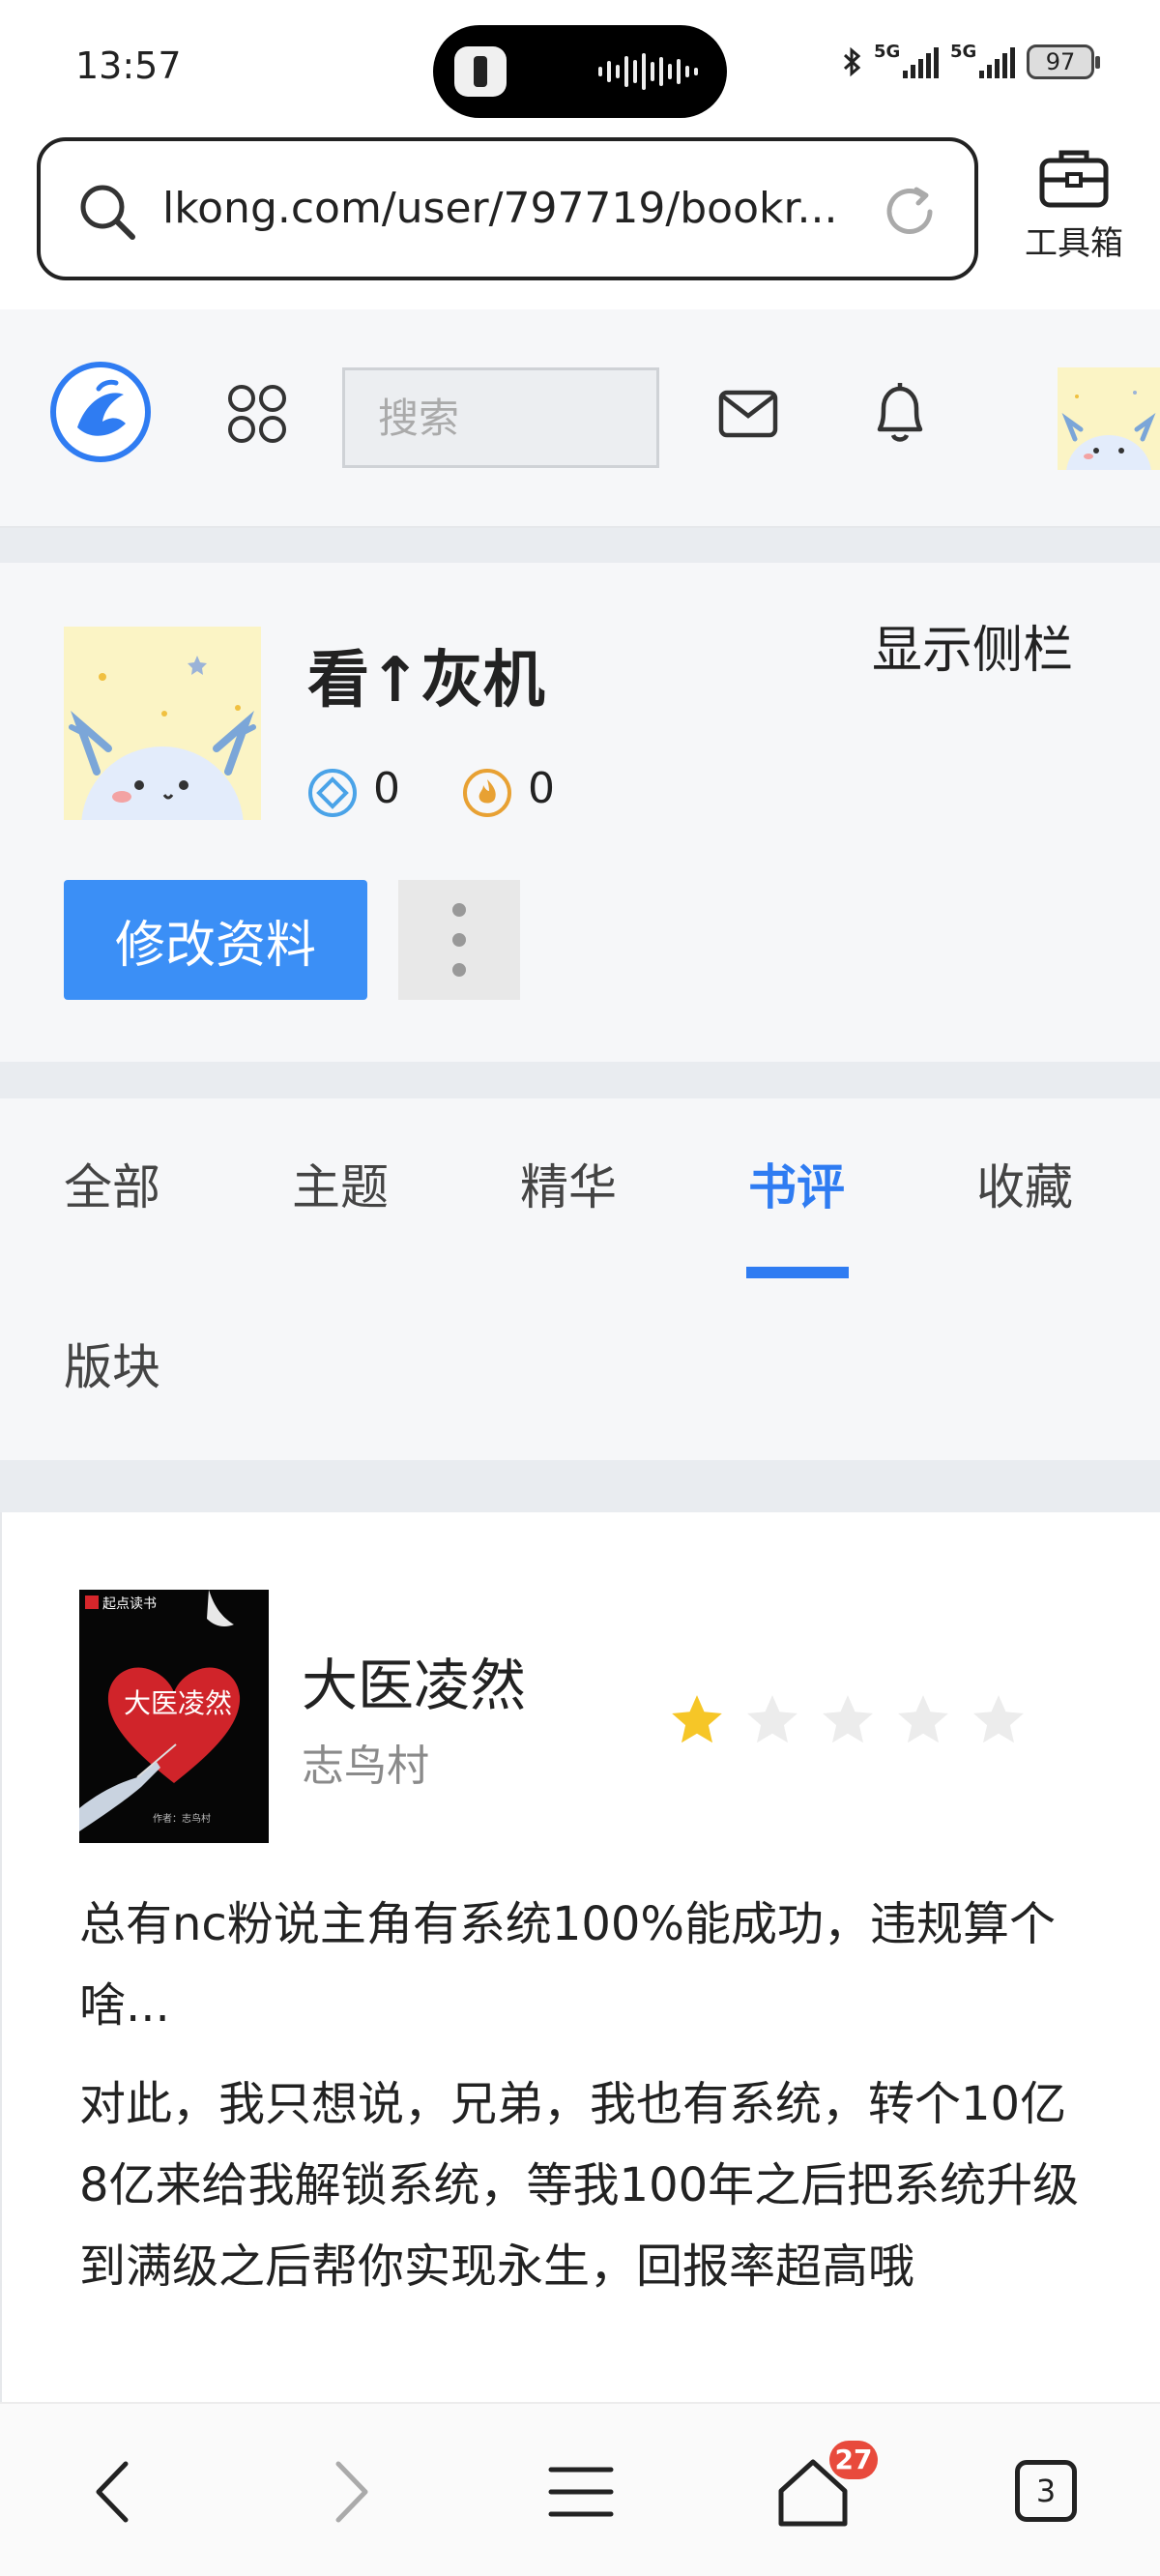  I want to click on book-author: 志鸟村, so click(365, 1762).